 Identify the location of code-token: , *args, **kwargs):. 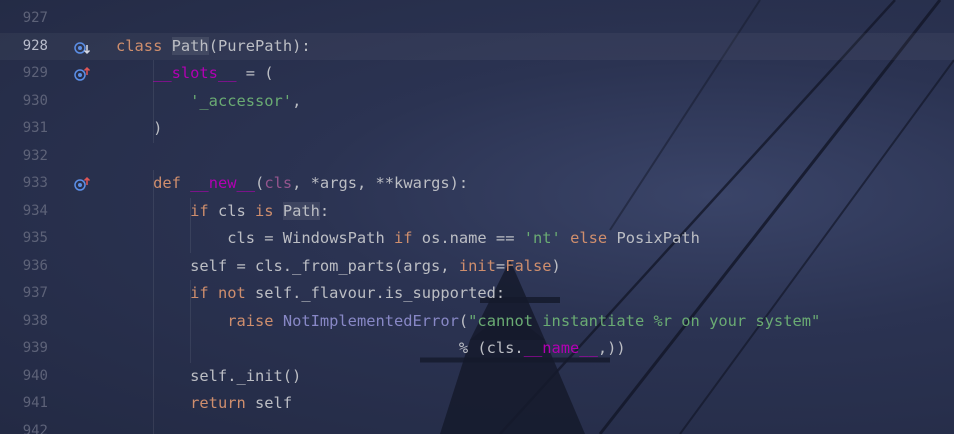
(380, 183).